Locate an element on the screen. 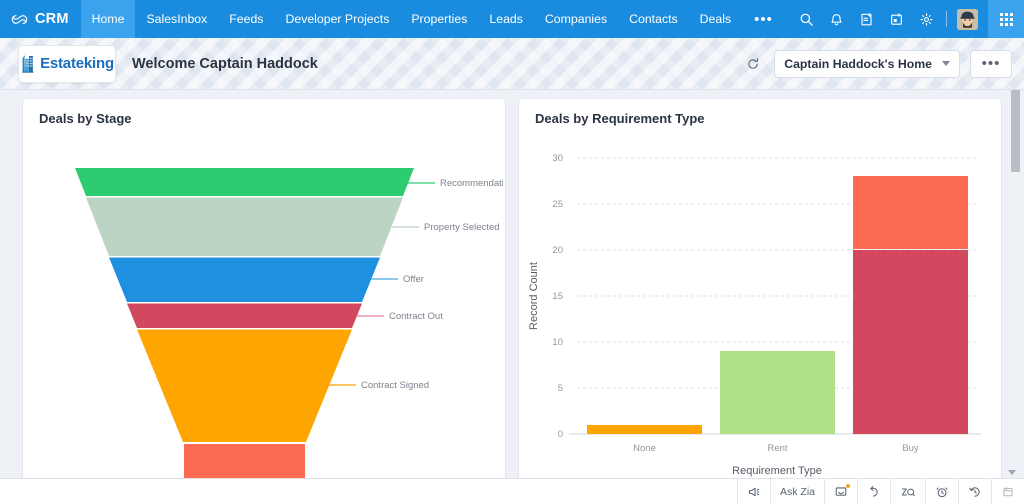  funnel-segment-recommendation is located at coordinates (244, 182).